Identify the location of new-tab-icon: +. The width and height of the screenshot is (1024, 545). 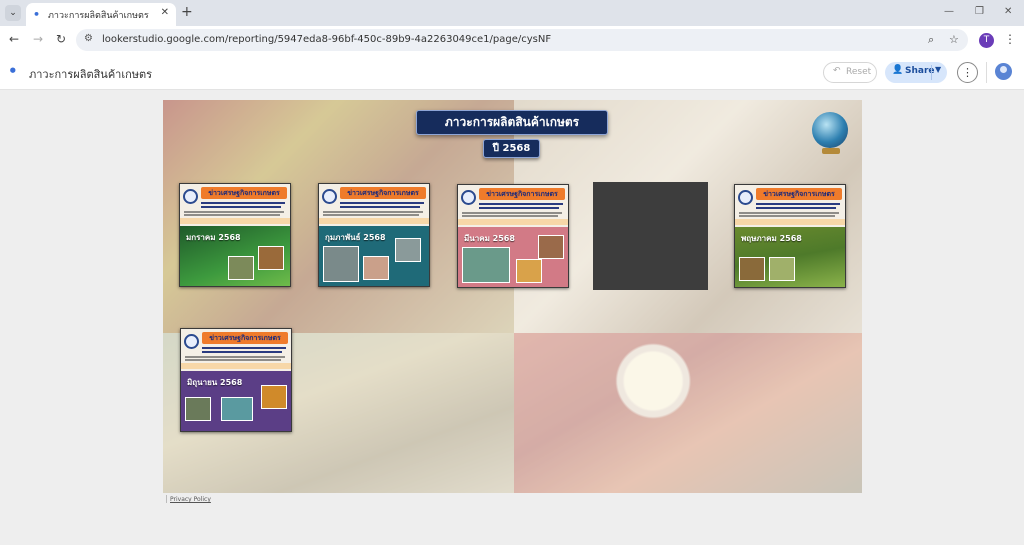
(187, 12).